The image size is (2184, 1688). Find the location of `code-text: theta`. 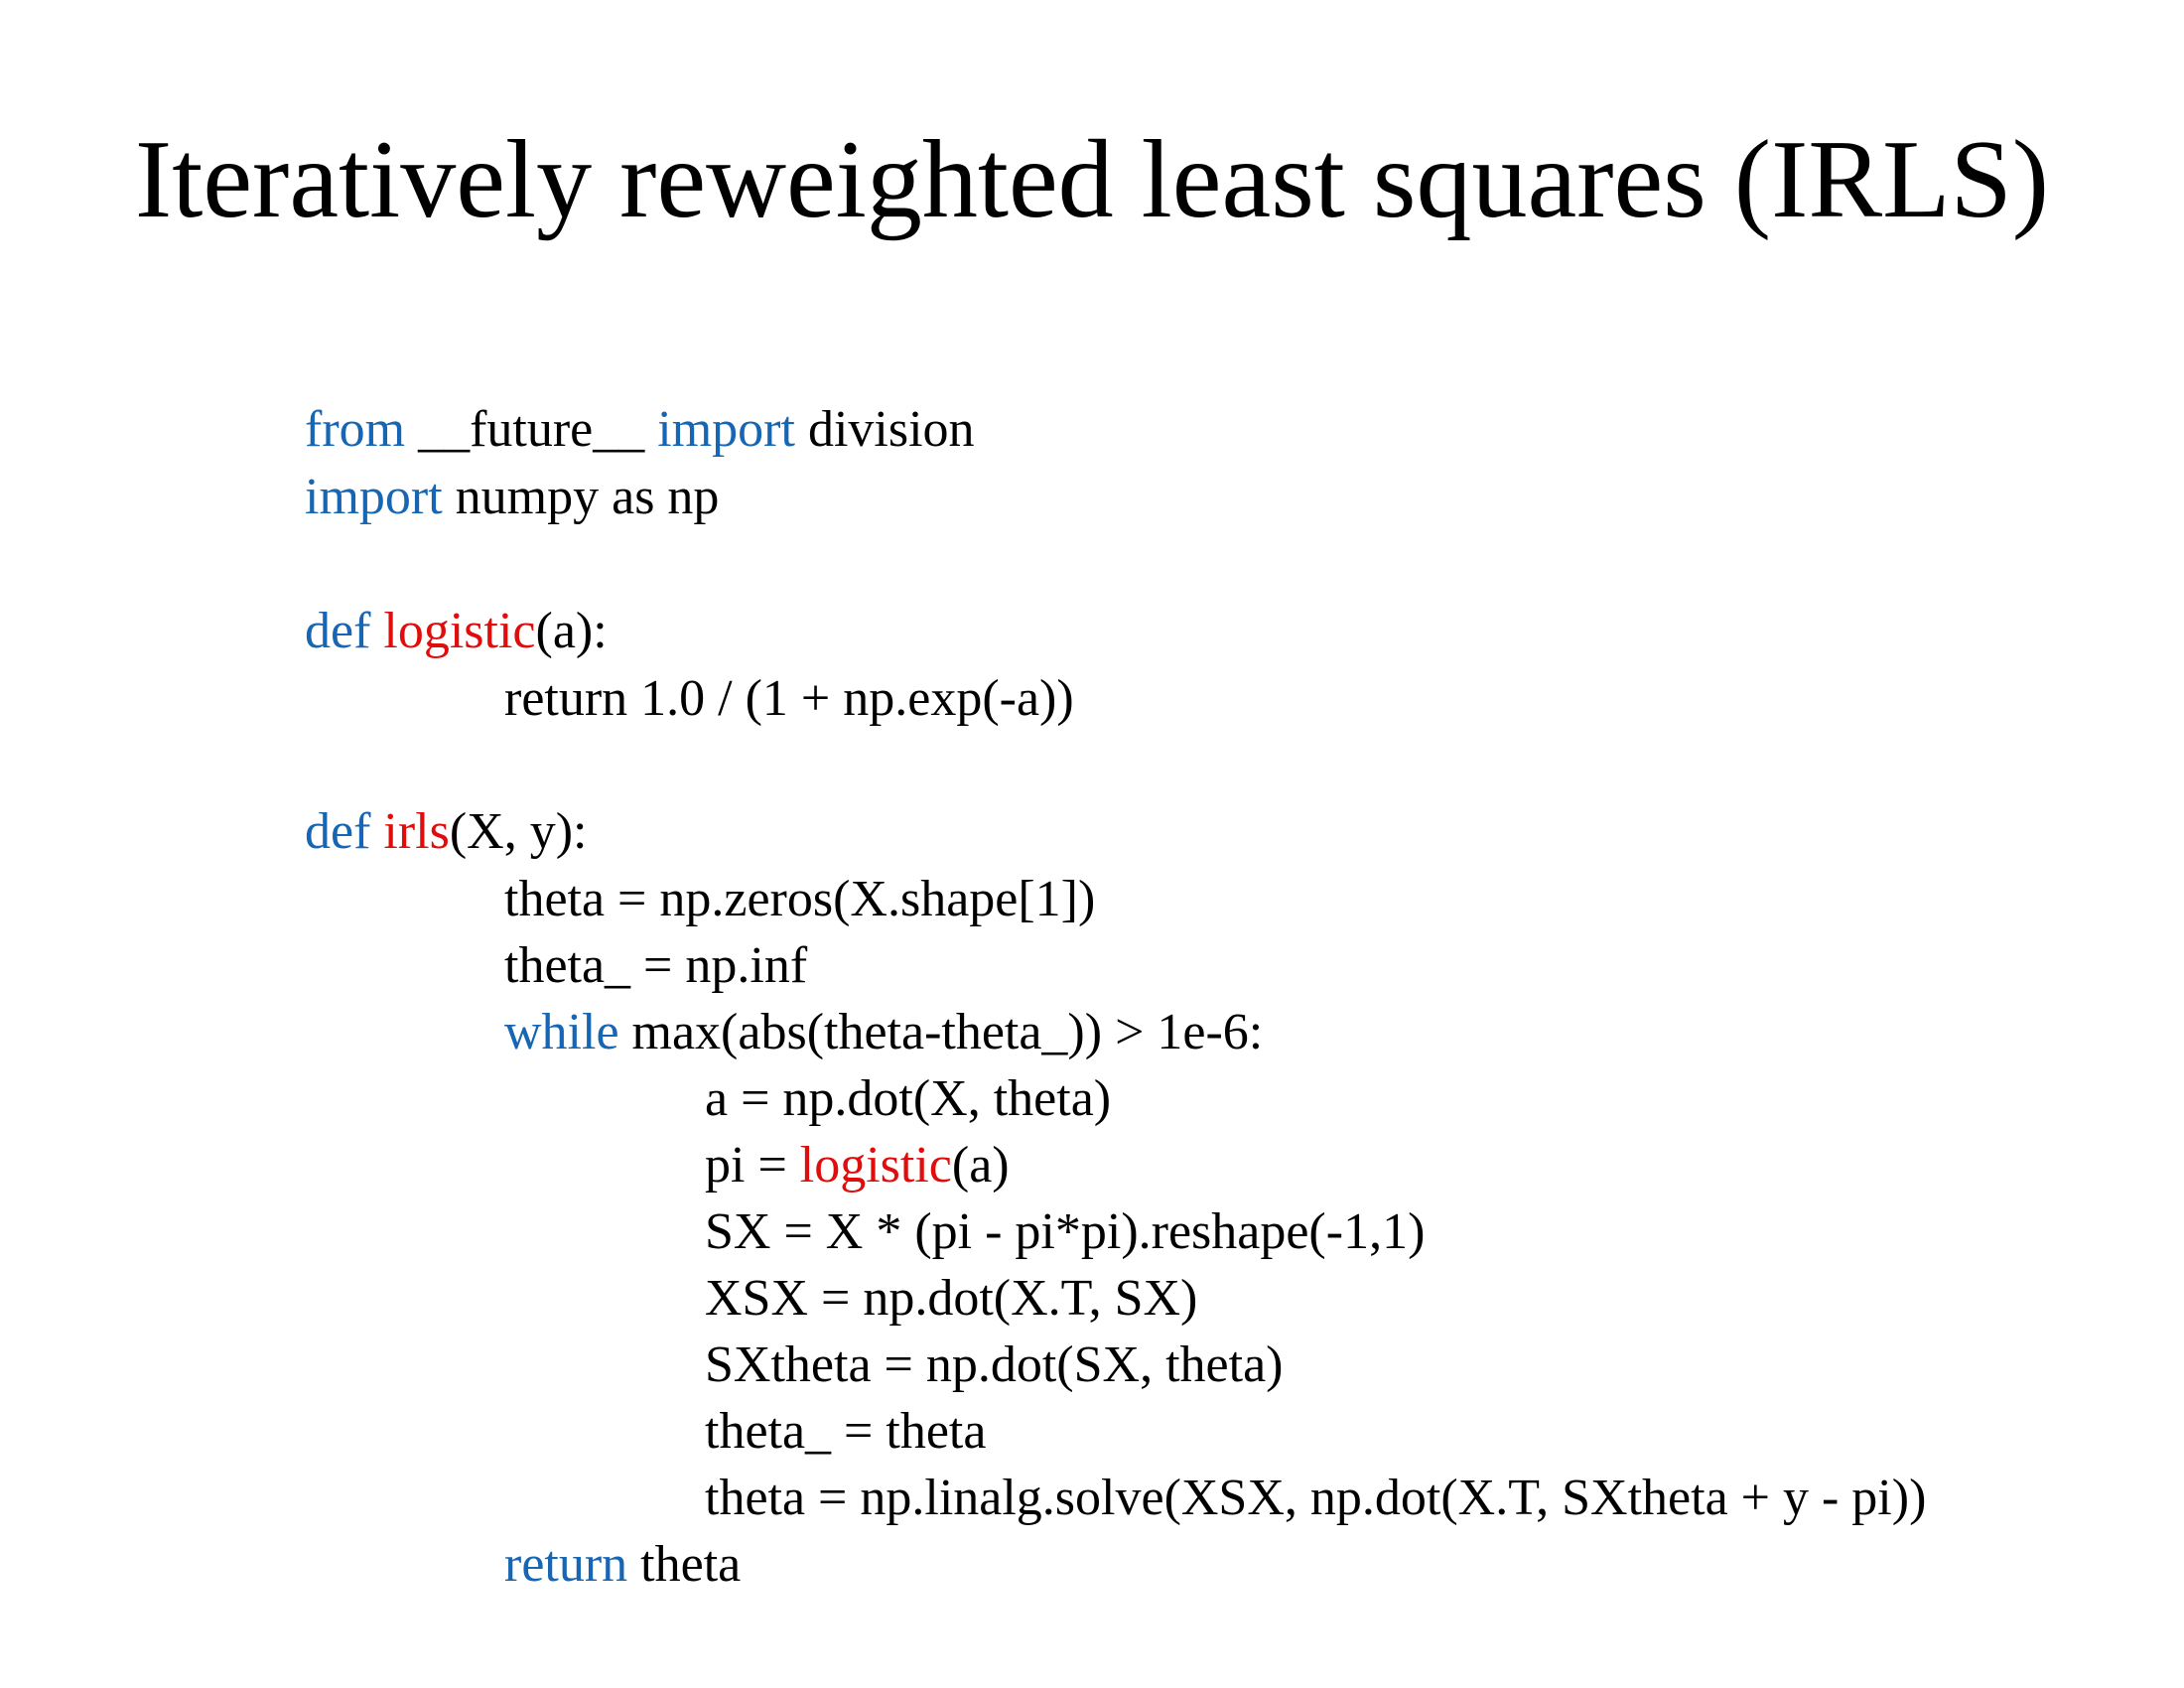

code-text: theta is located at coordinates (684, 1564).